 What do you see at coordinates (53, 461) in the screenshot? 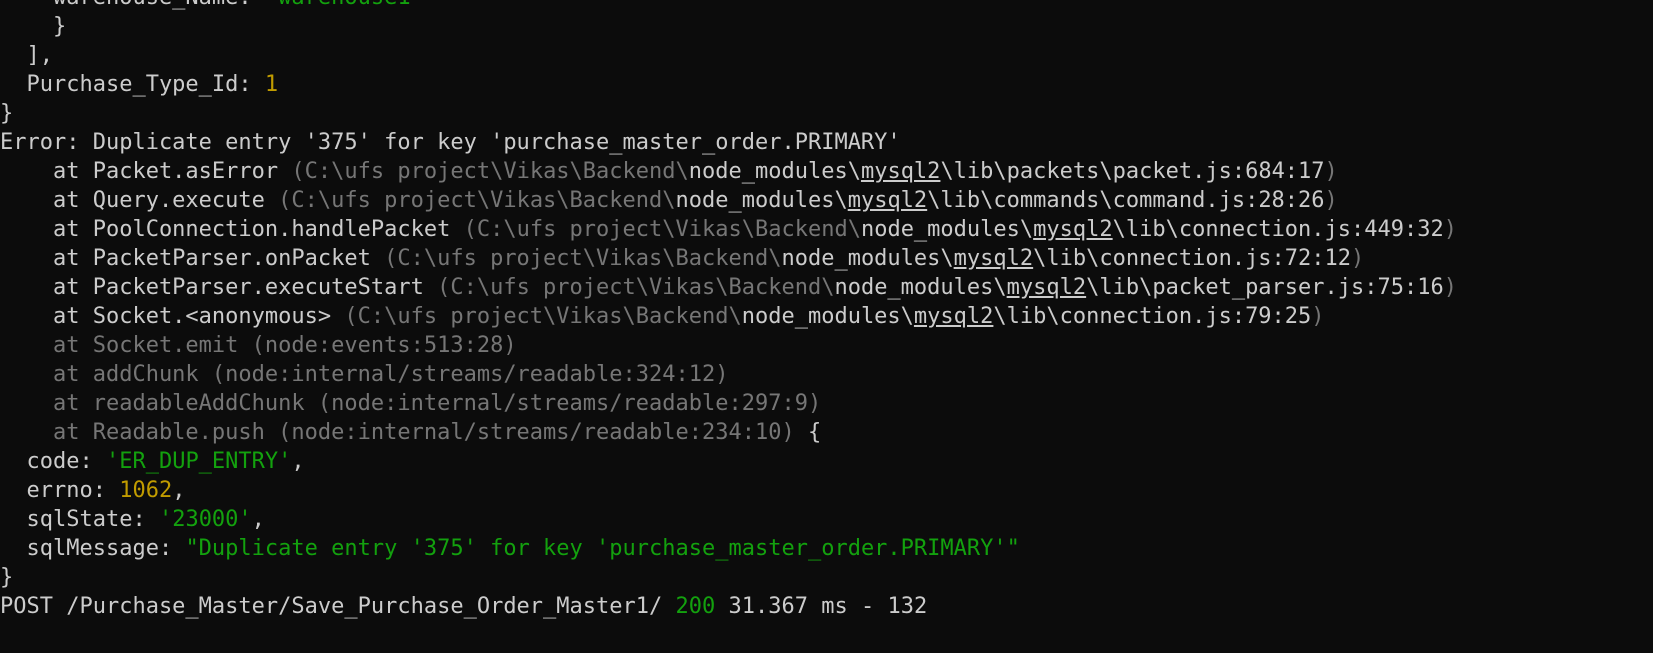
I see `terminal-text: code:` at bounding box center [53, 461].